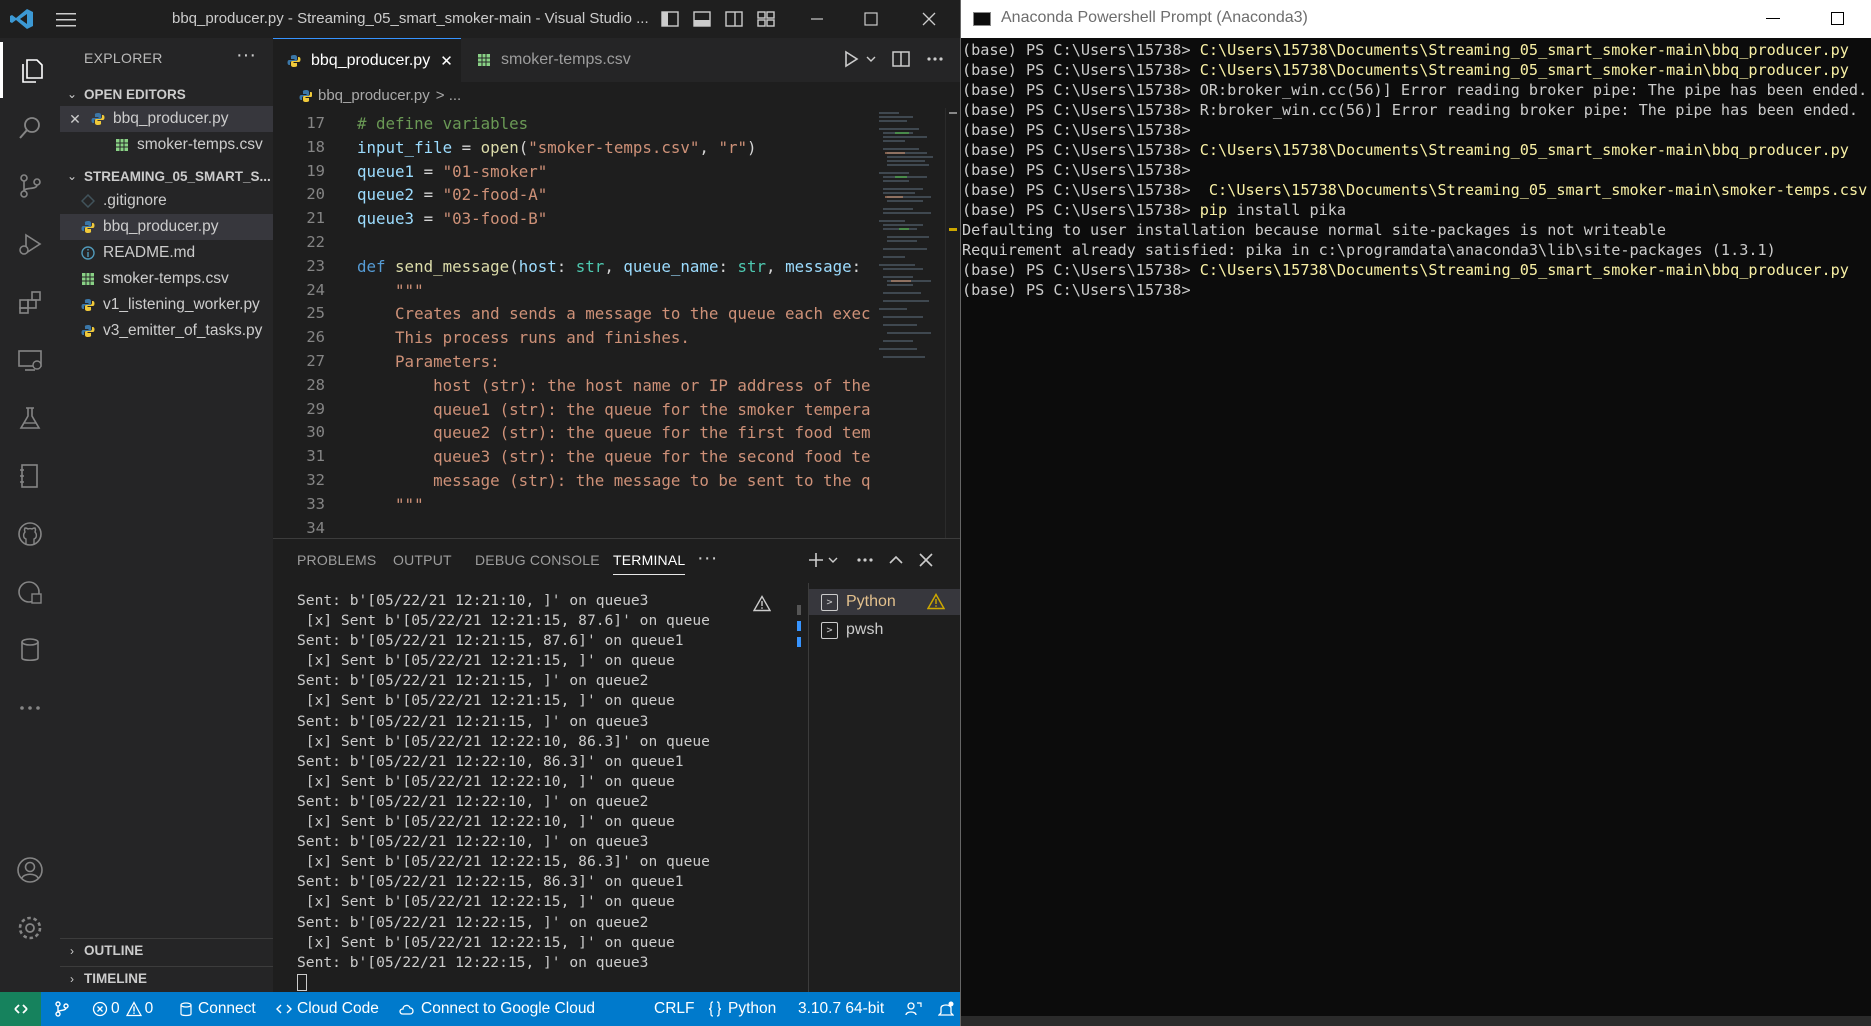  What do you see at coordinates (30, 928) in the screenshot?
I see `settings-gear-icon` at bounding box center [30, 928].